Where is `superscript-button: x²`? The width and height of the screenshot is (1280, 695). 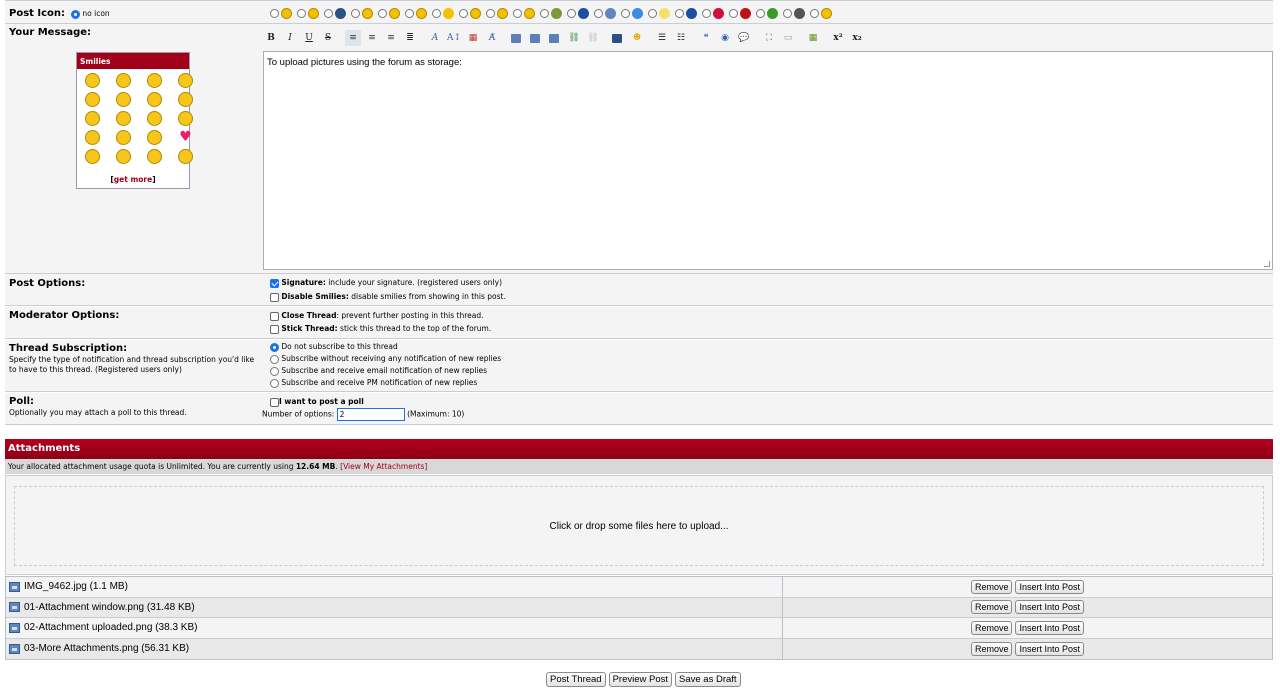 superscript-button: x² is located at coordinates (838, 38).